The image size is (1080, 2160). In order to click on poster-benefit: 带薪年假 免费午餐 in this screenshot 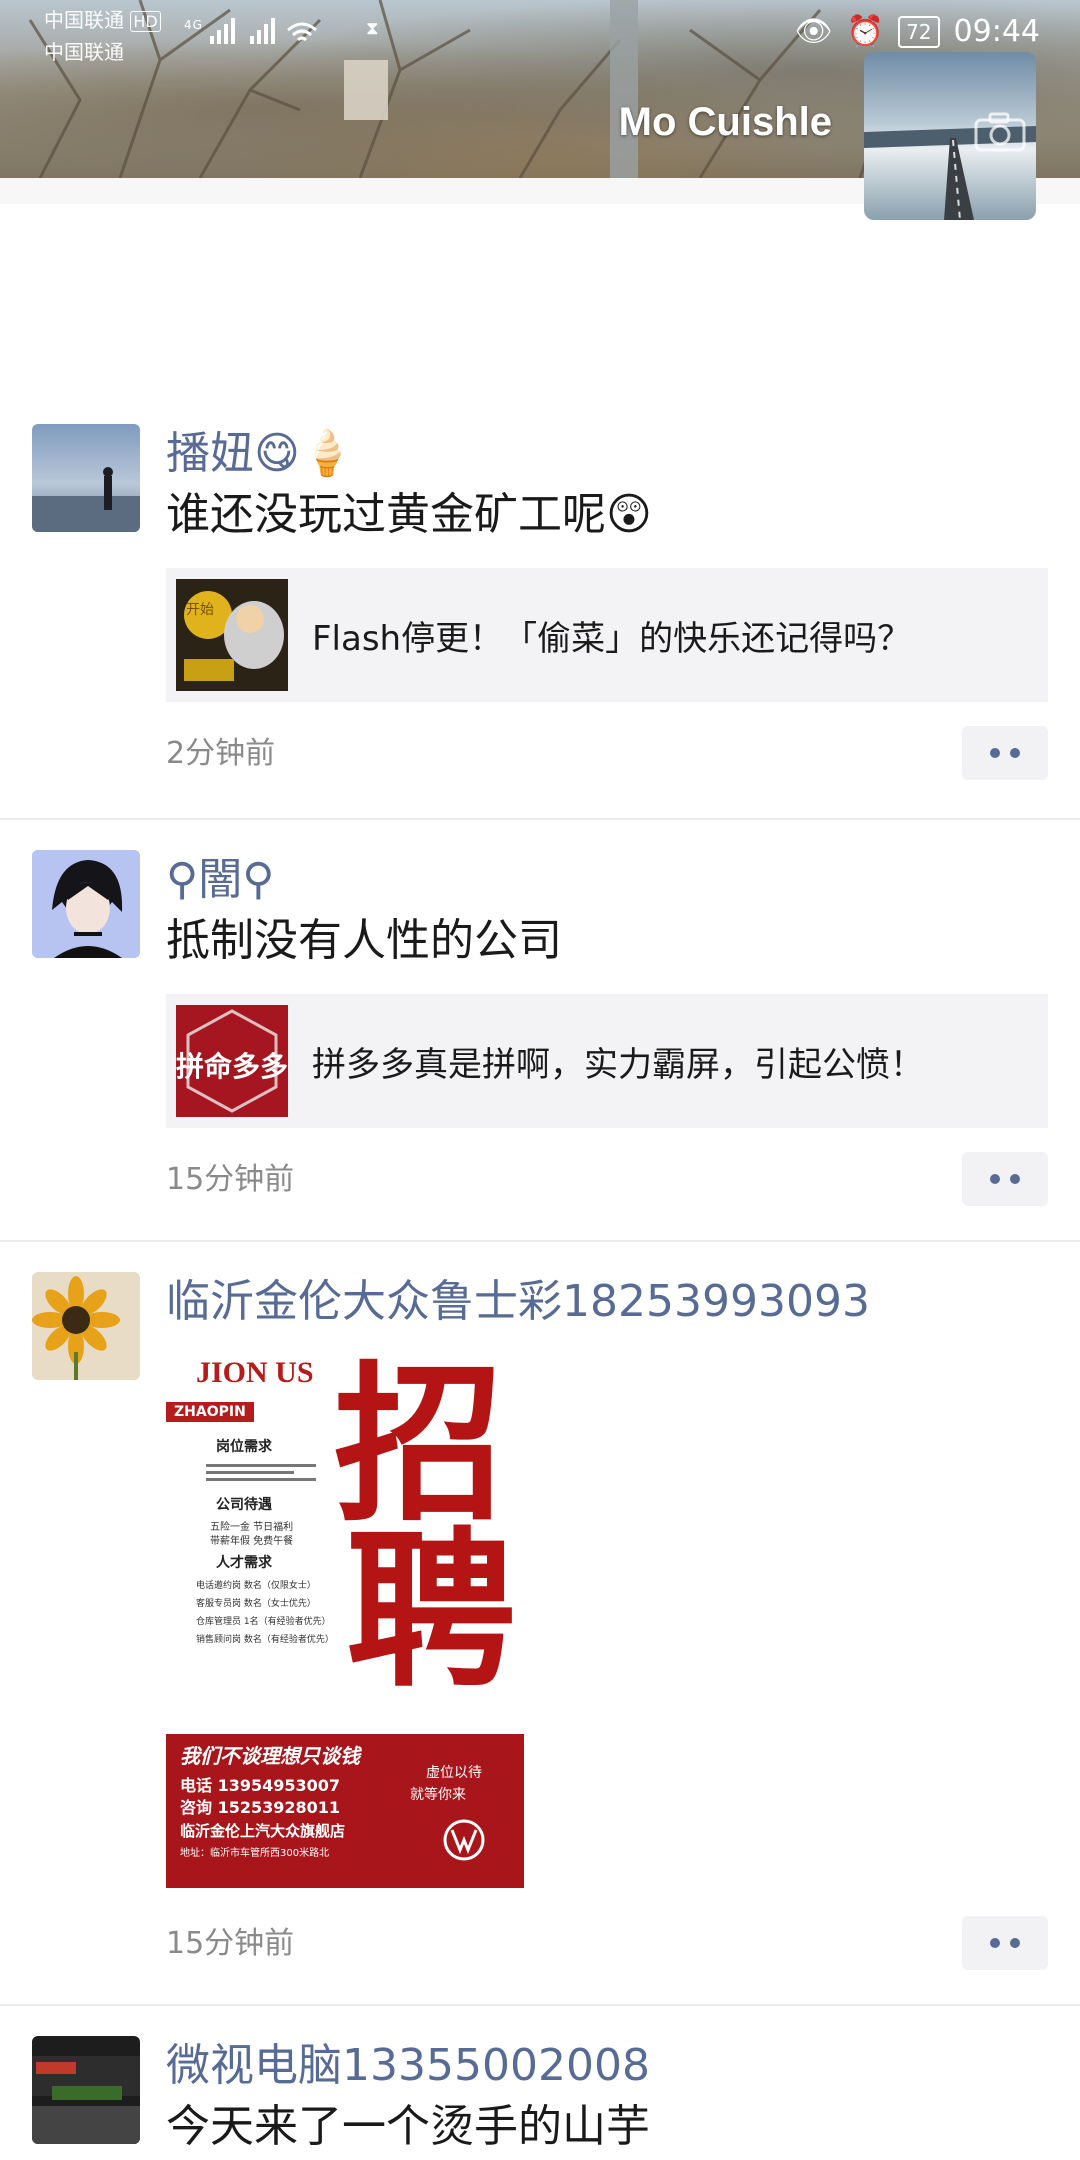, I will do `click(252, 1541)`.